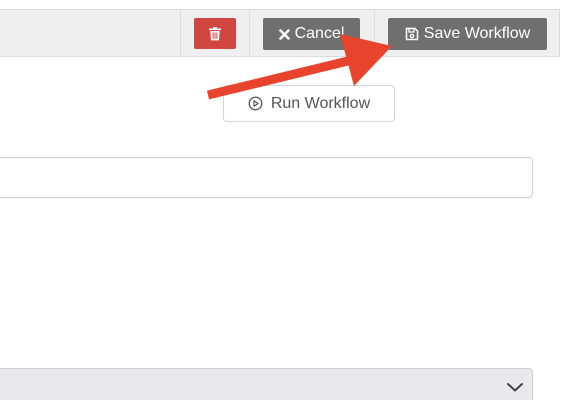  Describe the element at coordinates (266, 177) in the screenshot. I see `workflow-name-input` at that location.